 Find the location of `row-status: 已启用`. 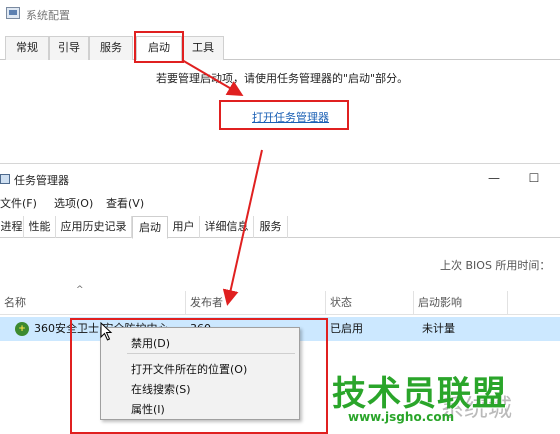

row-status: 已启用 is located at coordinates (346, 328).